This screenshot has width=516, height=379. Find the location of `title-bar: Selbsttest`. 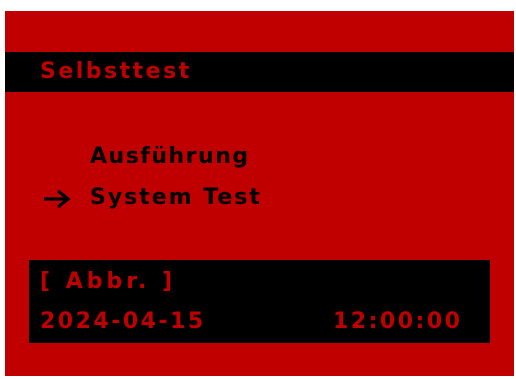

title-bar: Selbsttest is located at coordinates (259, 72).